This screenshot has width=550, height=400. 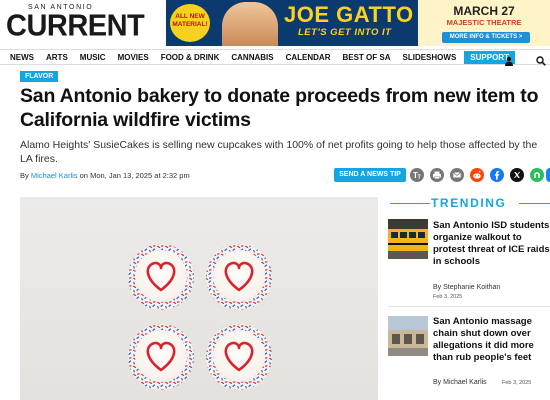 What do you see at coordinates (250, 24) in the screenshot?
I see `ad-performer-photo` at bounding box center [250, 24].